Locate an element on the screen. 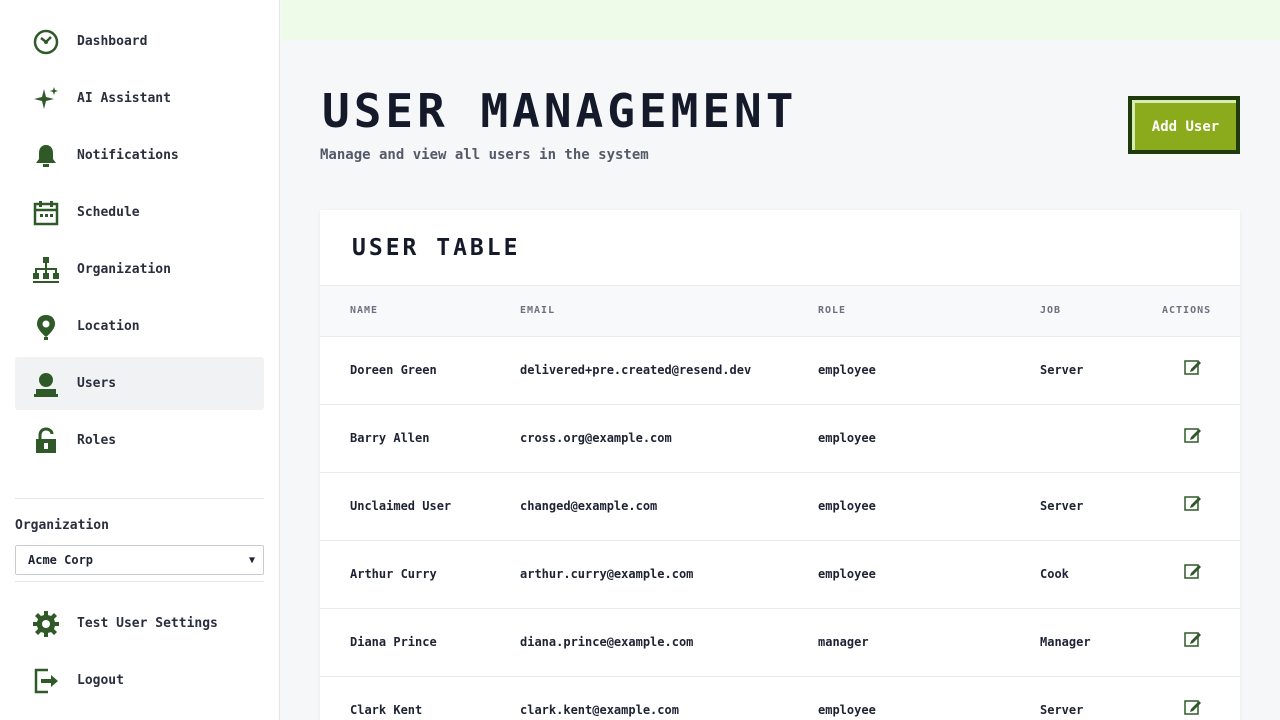 The image size is (1280, 720). organization-select: Acme Corp ▼ is located at coordinates (139, 560).